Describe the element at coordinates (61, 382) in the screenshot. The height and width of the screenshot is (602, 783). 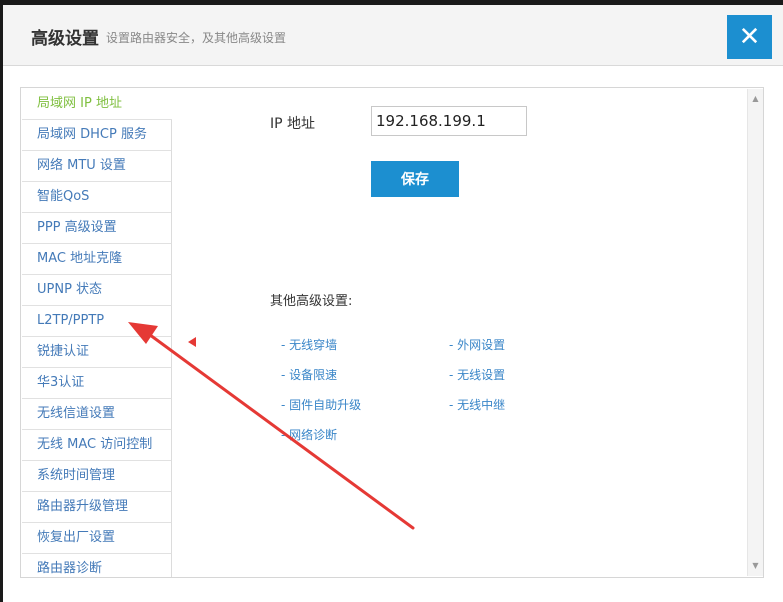
I see `sidebar-item-label: 华3认证` at that location.